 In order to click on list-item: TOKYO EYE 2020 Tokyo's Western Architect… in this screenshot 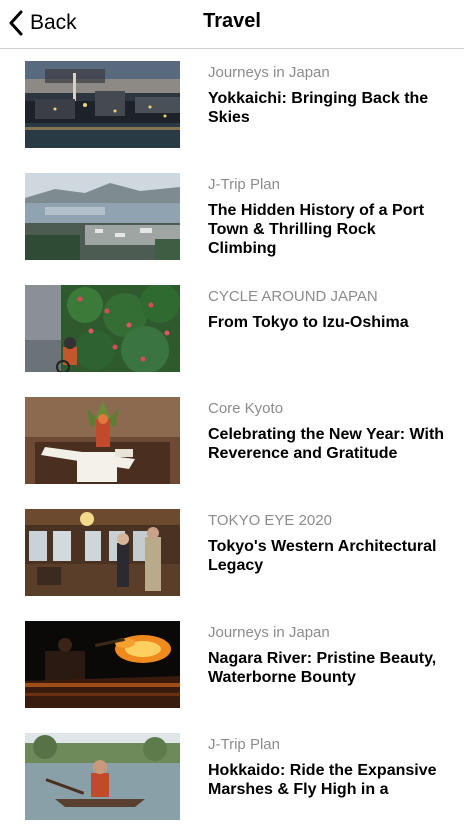, I will do `click(232, 553)`.